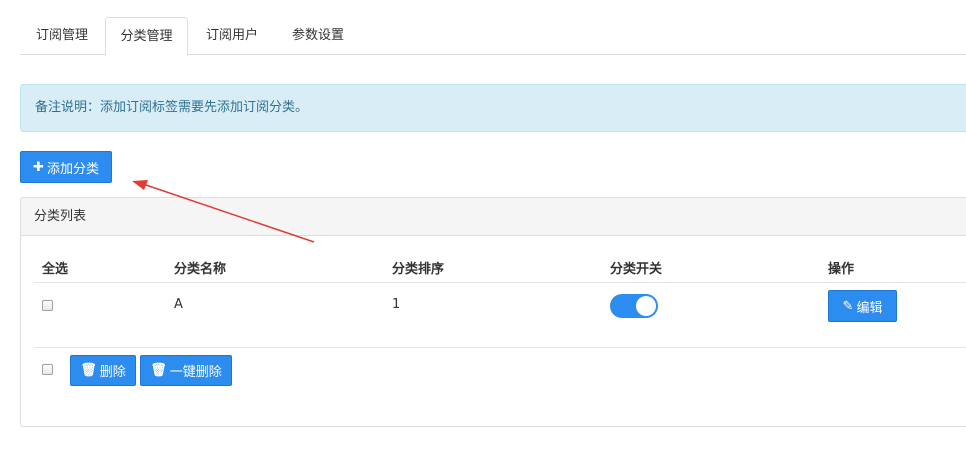  I want to click on tab-subscription-management: 订阅管理, so click(62, 36).